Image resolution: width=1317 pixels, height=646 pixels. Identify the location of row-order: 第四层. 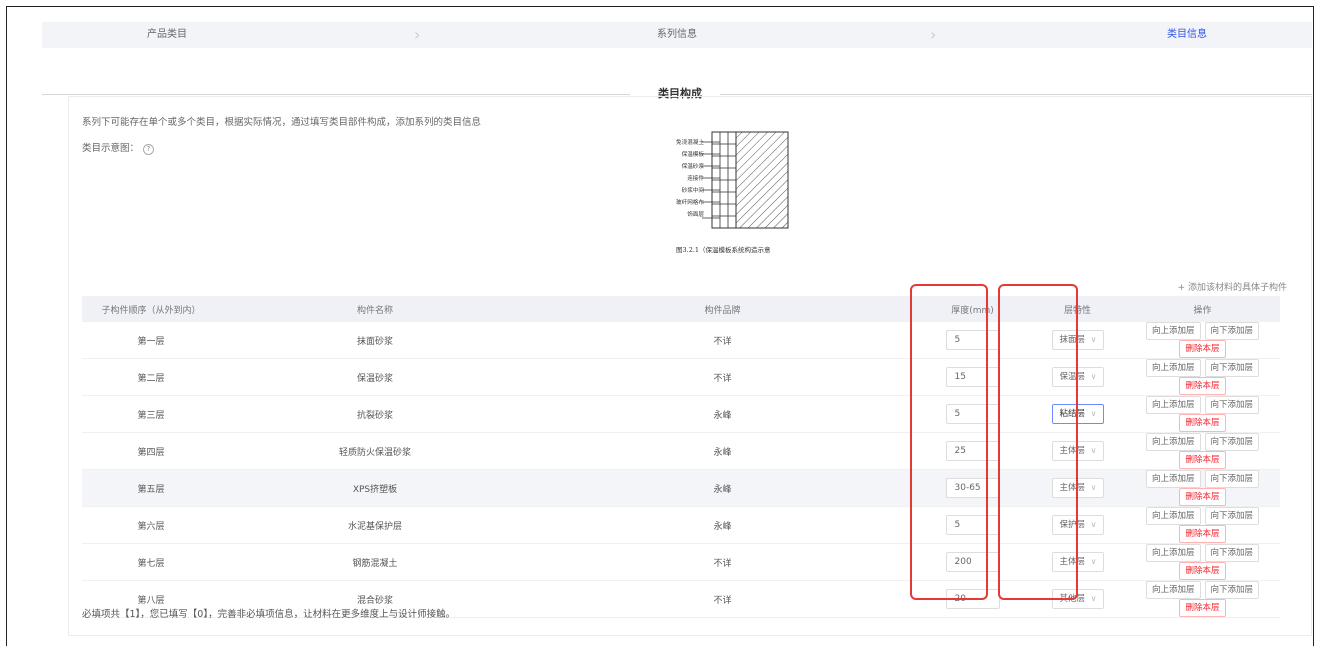
(151, 451).